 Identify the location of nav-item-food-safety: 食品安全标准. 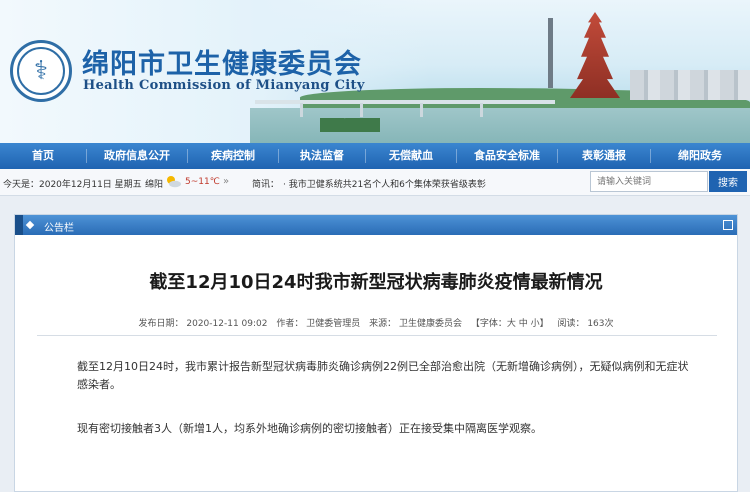
(507, 156).